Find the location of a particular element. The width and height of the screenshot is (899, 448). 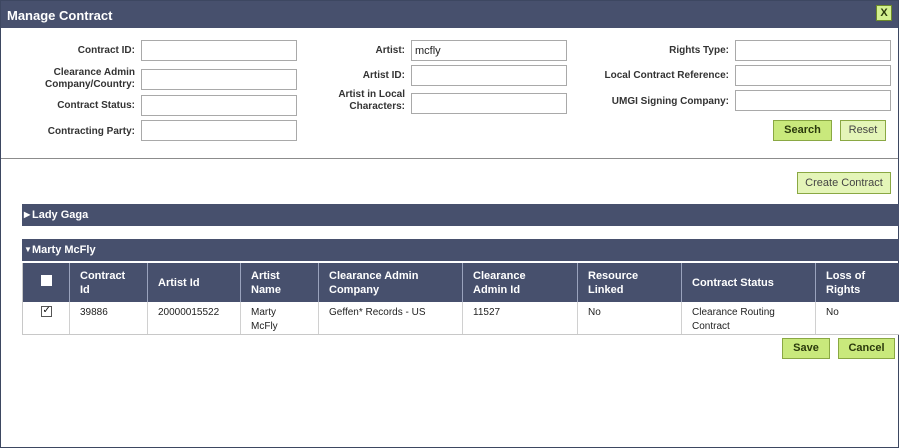

dialog-title: Manage Contract is located at coordinates (60, 15).